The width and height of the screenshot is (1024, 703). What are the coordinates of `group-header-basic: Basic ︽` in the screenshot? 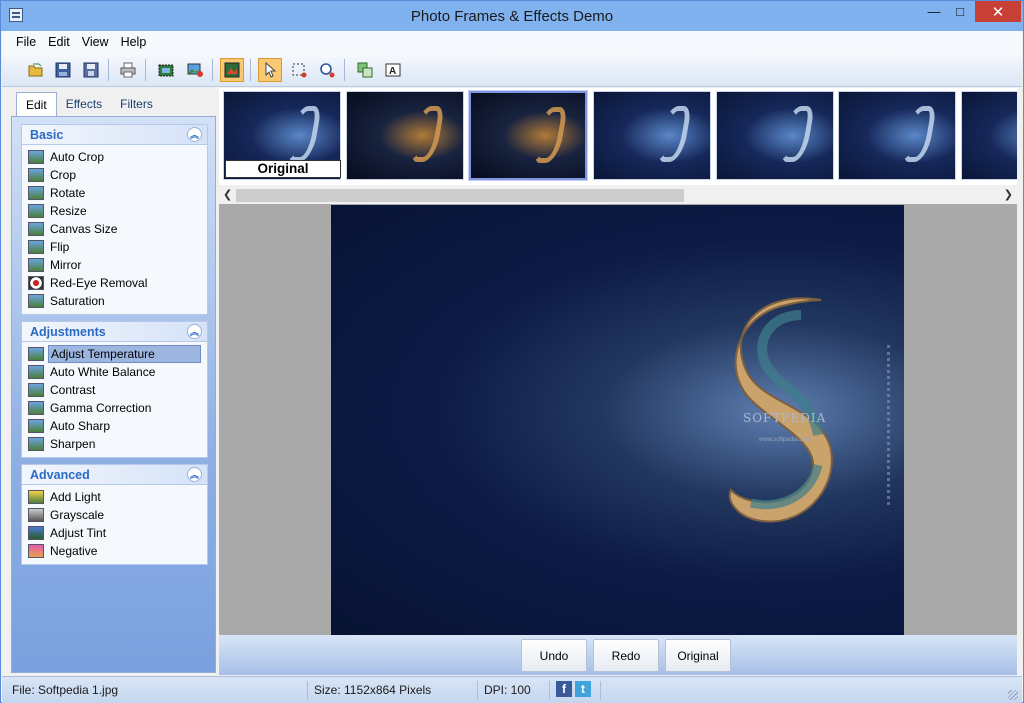 It's located at (114, 134).